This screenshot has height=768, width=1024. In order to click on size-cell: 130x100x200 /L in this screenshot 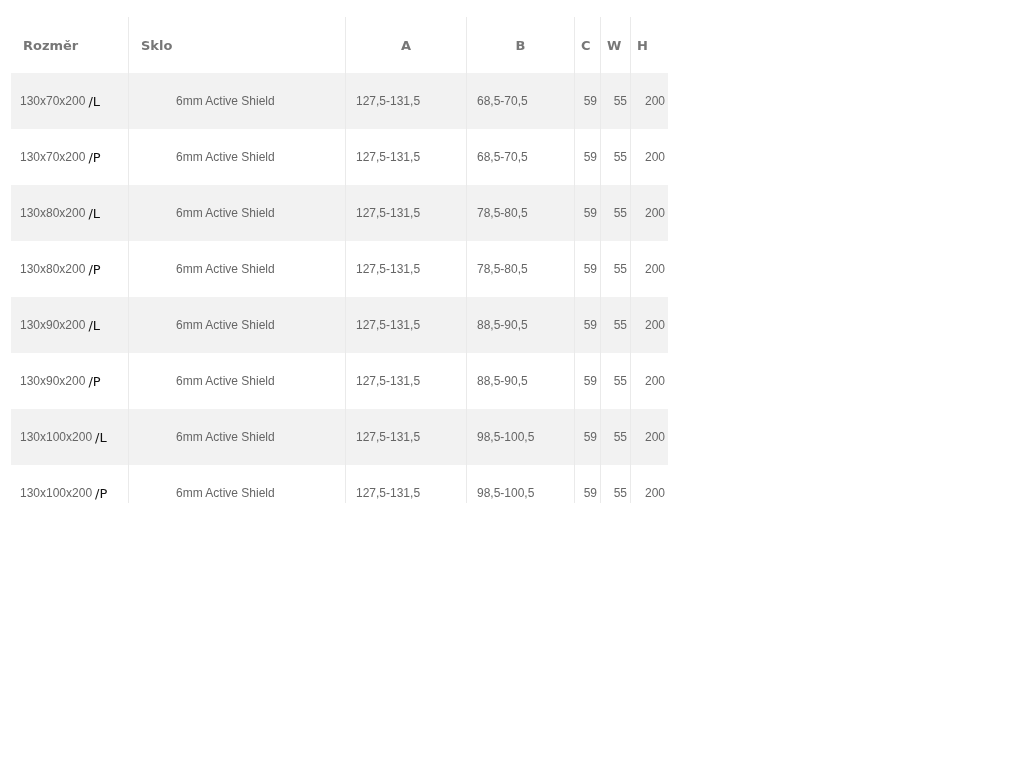, I will do `click(70, 437)`.